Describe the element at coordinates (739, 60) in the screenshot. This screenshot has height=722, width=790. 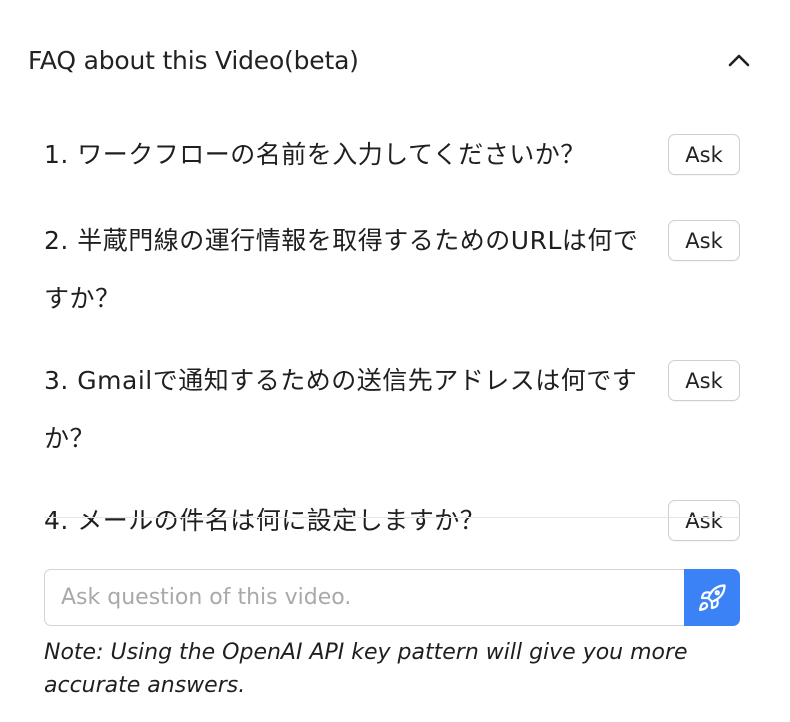
I see `chevron-up-icon` at that location.